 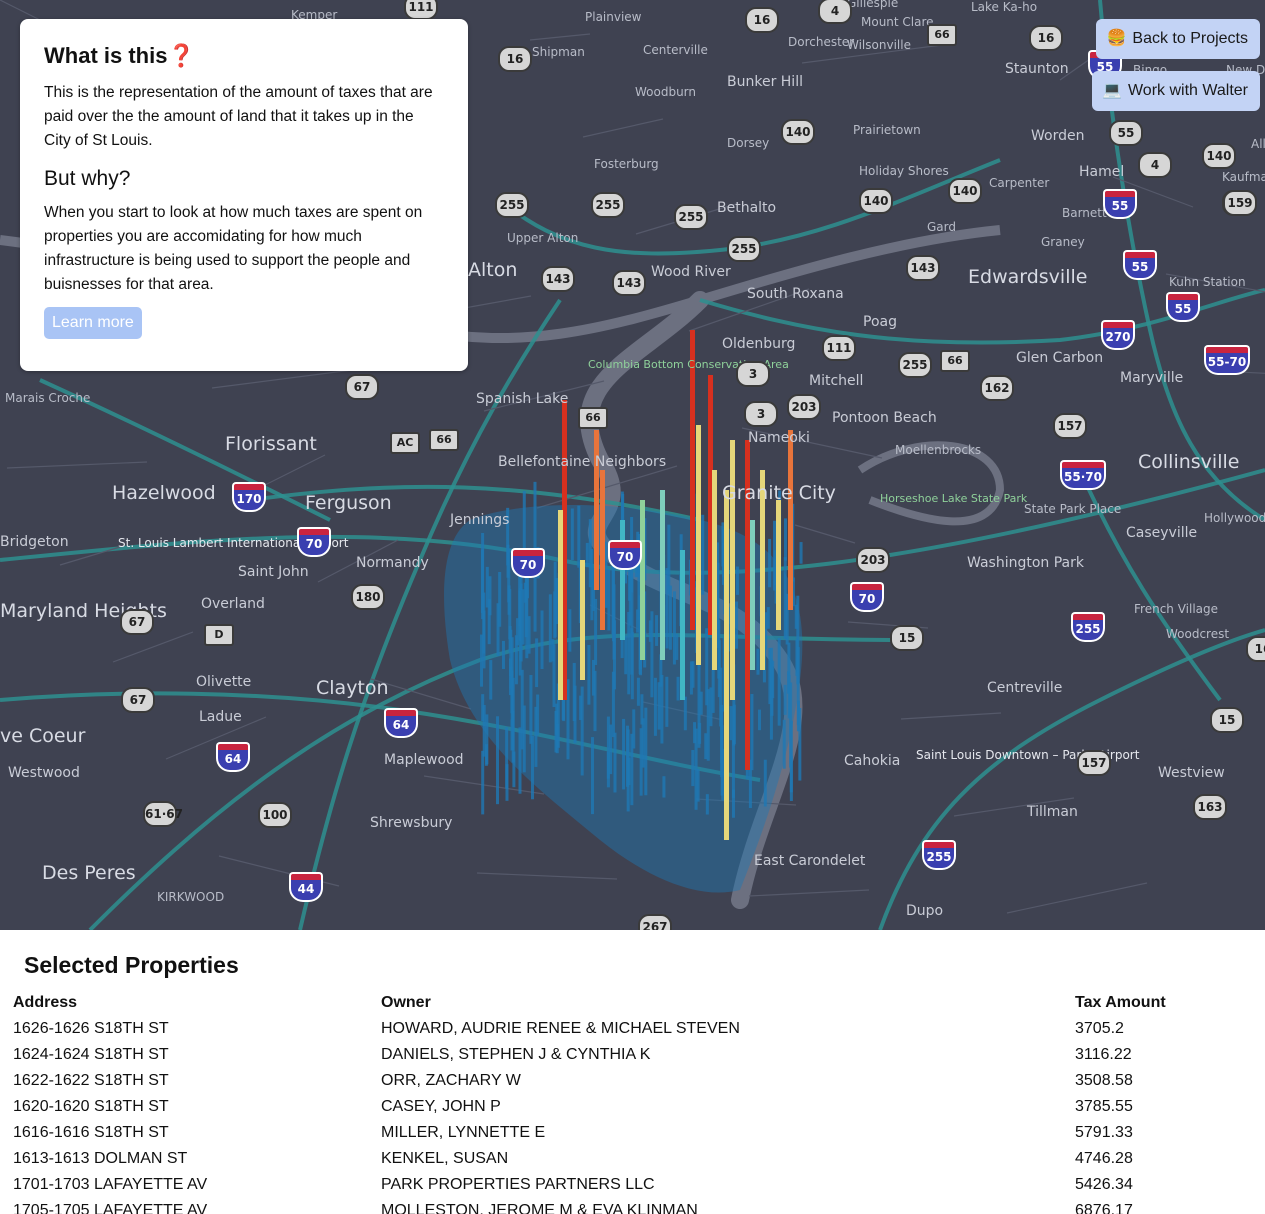 I want to click on address-cell: 1622-1622 S18TH ST, so click(x=91, y=1080).